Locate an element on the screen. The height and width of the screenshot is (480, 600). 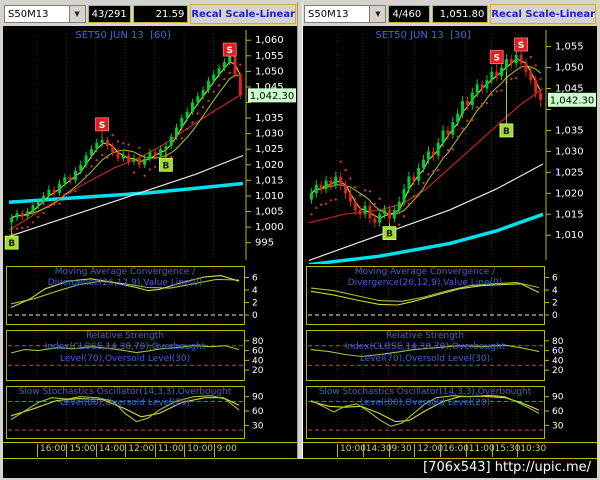
time-label: 14:00 is located at coordinates (110, 450).